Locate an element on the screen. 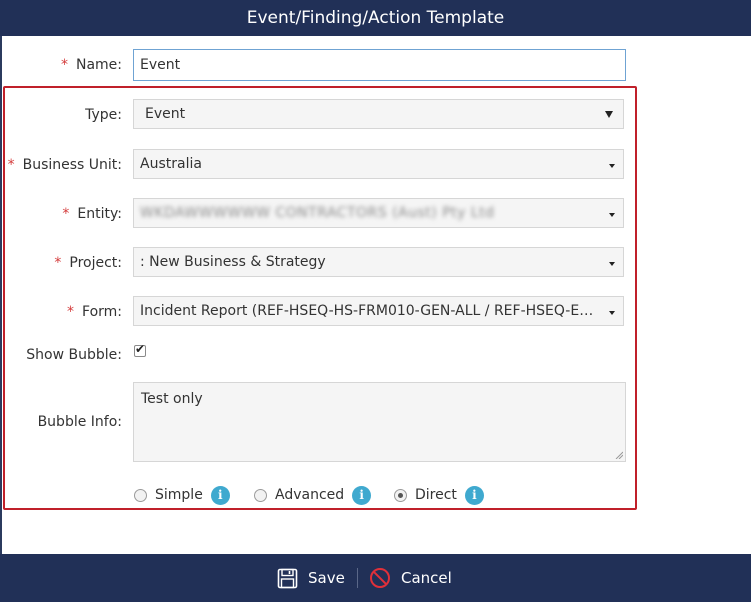 This screenshot has height=602, width=751. radio-button-selected is located at coordinates (400, 495).